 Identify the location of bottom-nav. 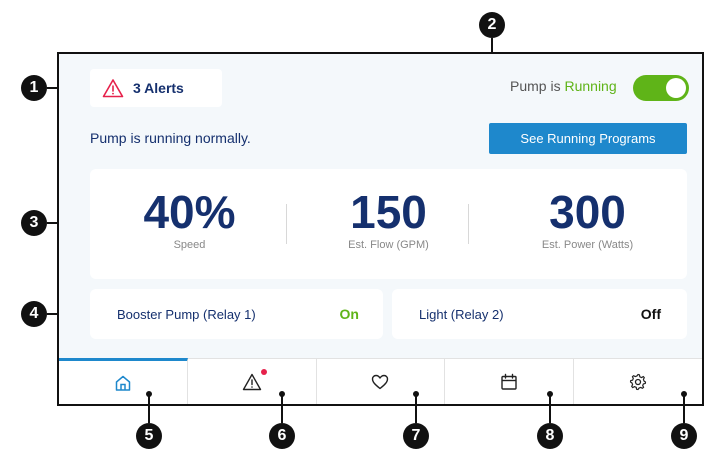
(380, 381).